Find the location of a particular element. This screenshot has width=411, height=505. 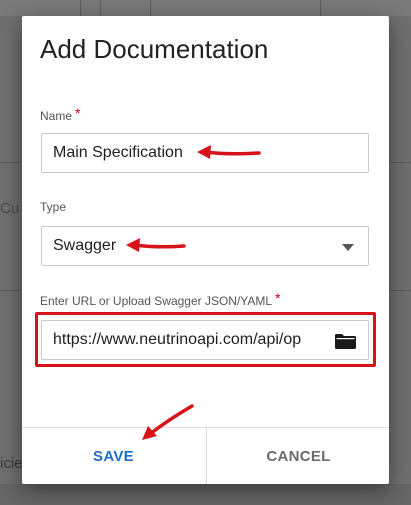

type-label: Type is located at coordinates (53, 207).